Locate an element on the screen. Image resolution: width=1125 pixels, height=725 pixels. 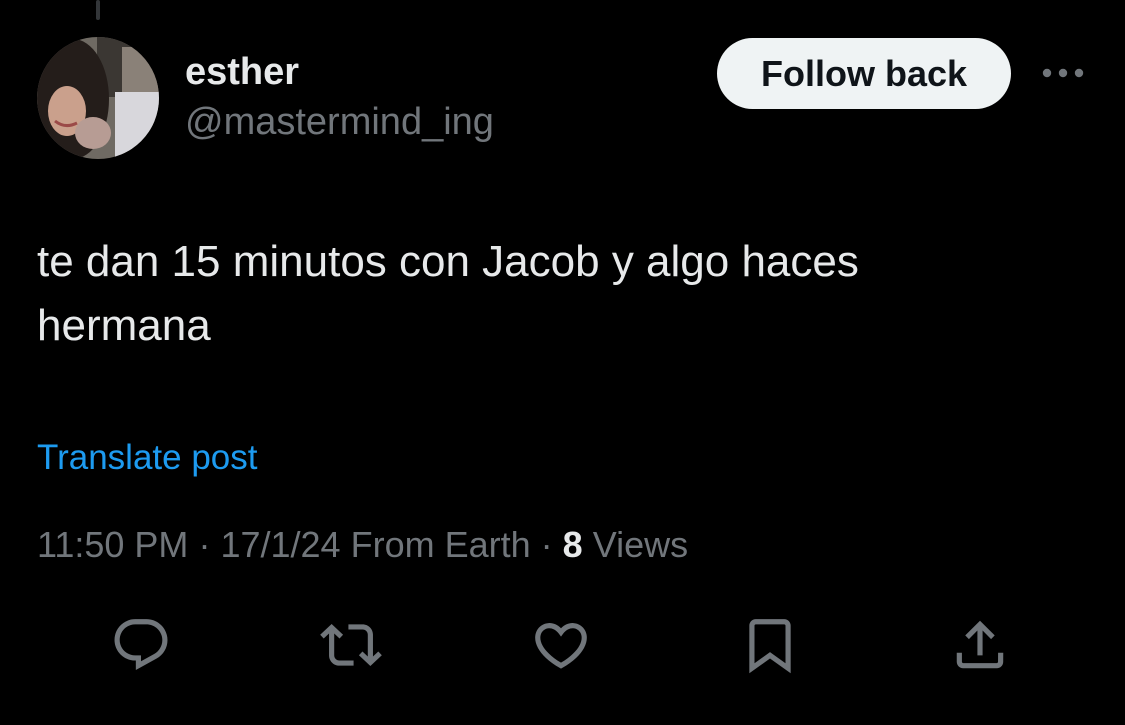
post-text-line: te dan 15 minutos con Jacob y algo haces is located at coordinates (448, 261).